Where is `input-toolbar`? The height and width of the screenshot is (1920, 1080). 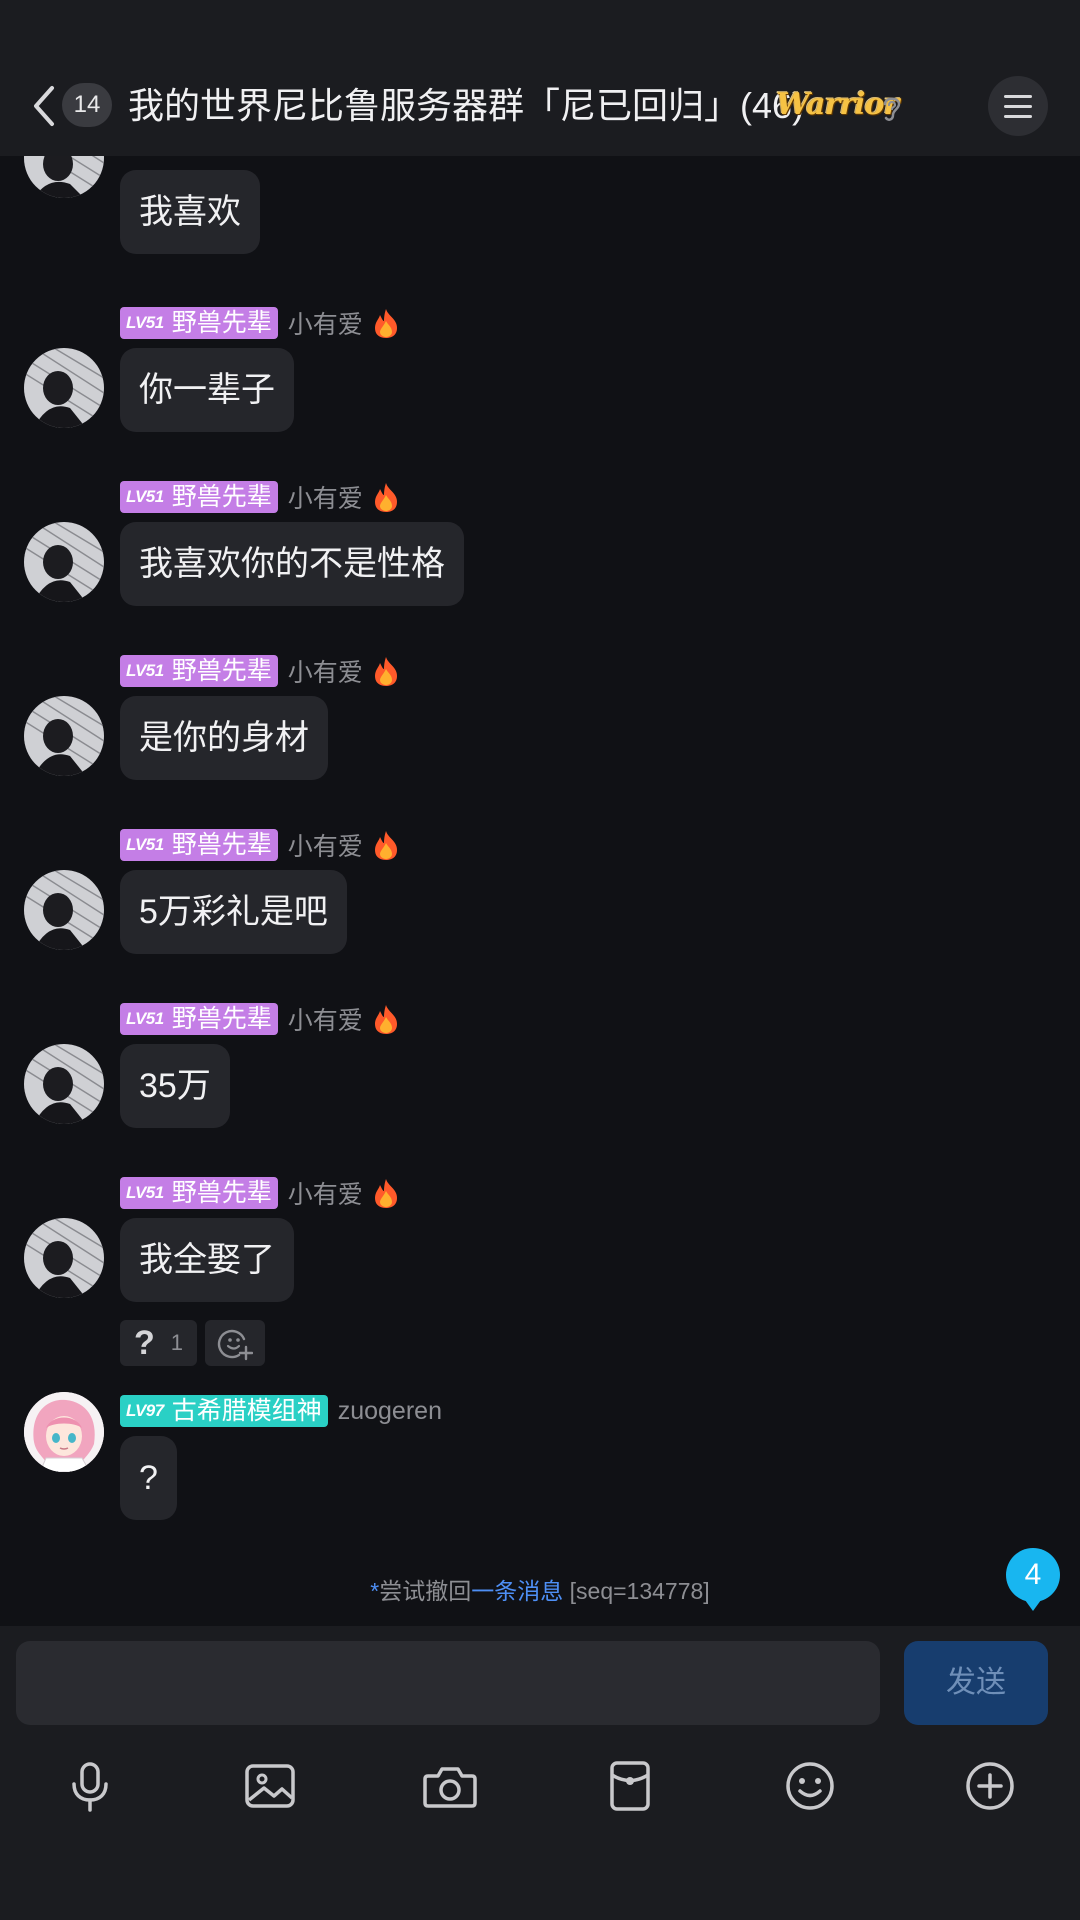
input-toolbar is located at coordinates (540, 1786).